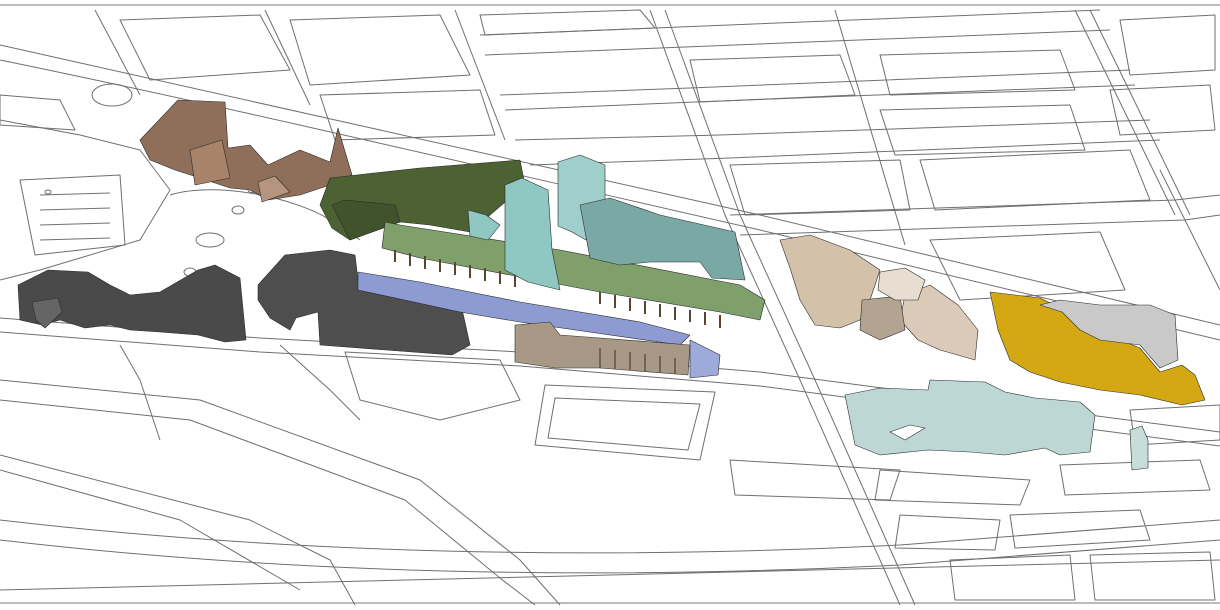  Describe the element at coordinates (996, 425) in the screenshot. I see `building-pale-aqua-cluster` at that location.